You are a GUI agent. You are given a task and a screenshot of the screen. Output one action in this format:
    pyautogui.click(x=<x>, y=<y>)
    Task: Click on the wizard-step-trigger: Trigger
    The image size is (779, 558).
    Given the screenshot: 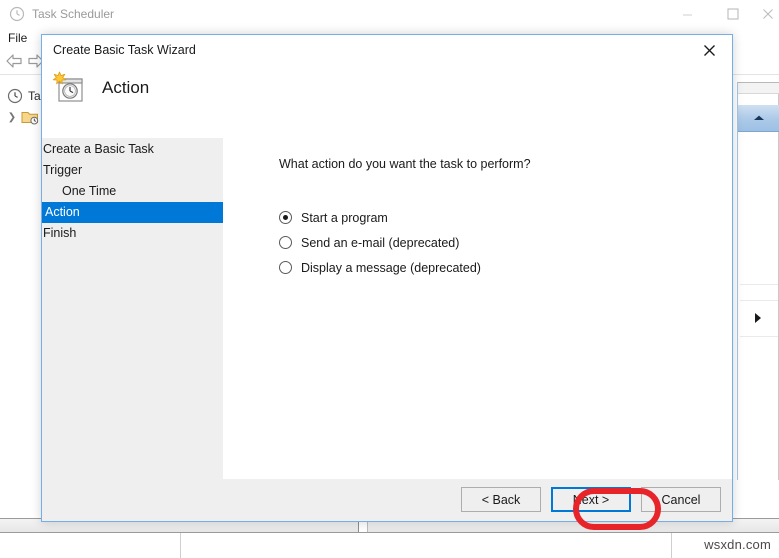 What is the action you would take?
    pyautogui.click(x=132, y=170)
    